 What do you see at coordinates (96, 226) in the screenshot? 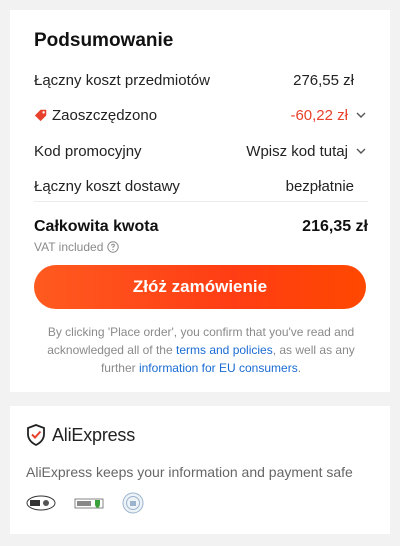
I see `total-label: Całkowita kwota` at bounding box center [96, 226].